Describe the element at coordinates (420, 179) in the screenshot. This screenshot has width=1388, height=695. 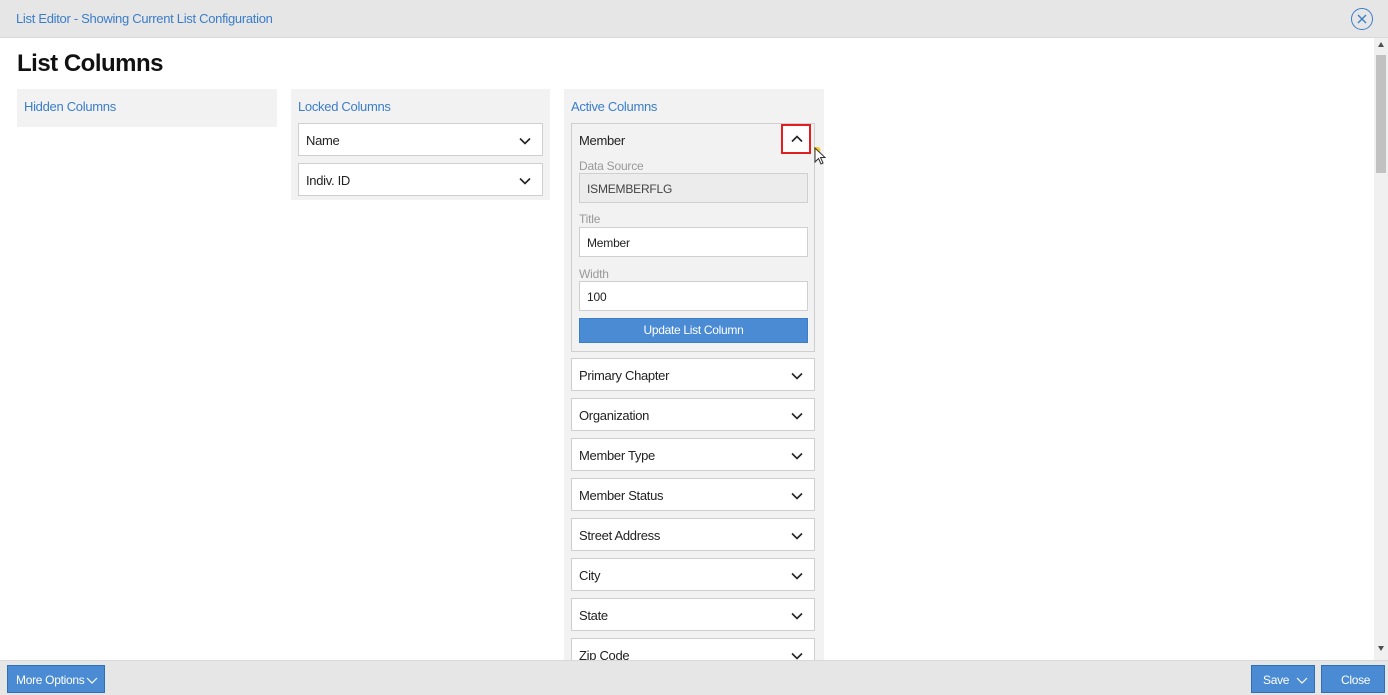
I see `locked-column-item-indiv-id: Indiv. ID` at that location.